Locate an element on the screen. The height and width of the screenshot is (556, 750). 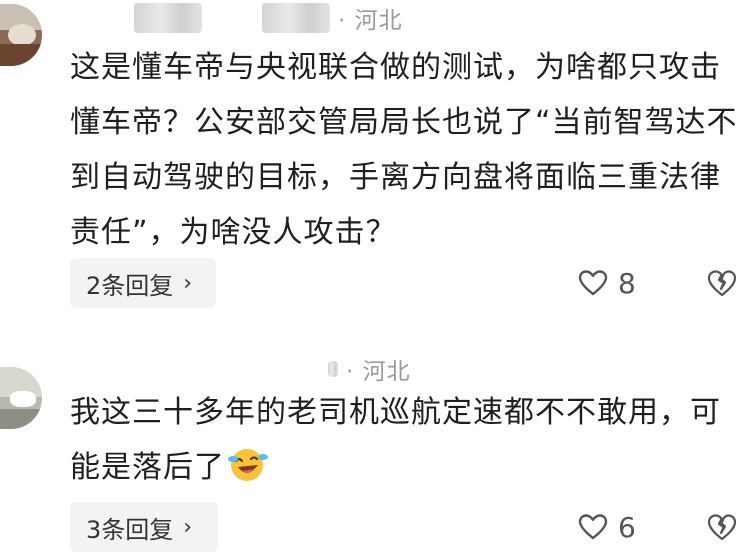
like-button: 8 is located at coordinates (607, 283).